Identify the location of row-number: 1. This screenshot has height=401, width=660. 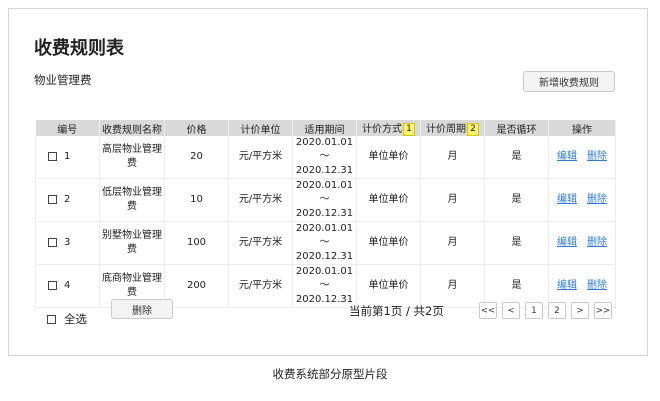
(67, 156).